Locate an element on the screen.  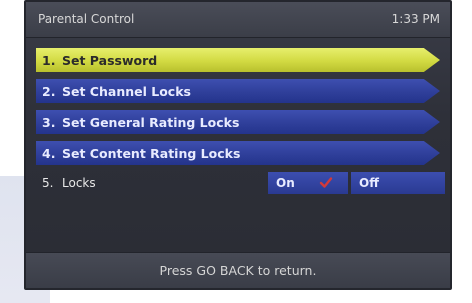
menu-item-set-password: 1. Set Password is located at coordinates (238, 60).